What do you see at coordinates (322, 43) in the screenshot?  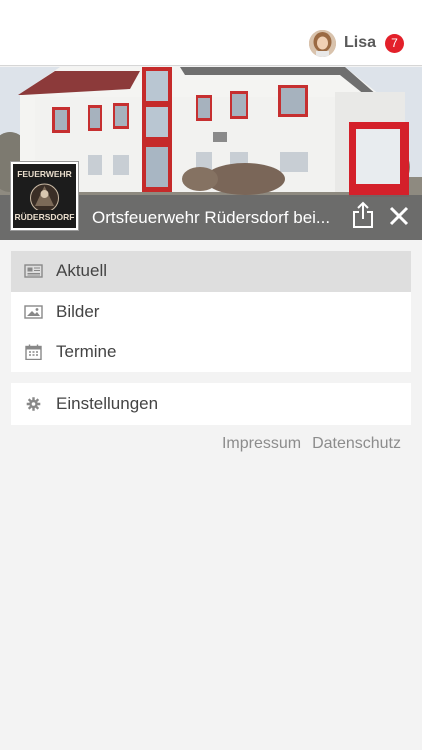 I see `avatar` at bounding box center [322, 43].